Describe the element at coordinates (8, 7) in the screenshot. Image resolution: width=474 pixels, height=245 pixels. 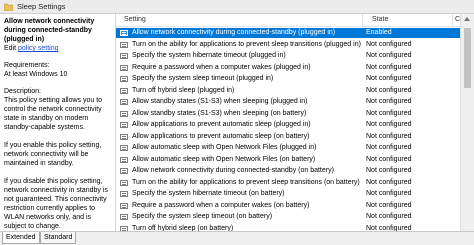
I see `folder-icon` at that location.